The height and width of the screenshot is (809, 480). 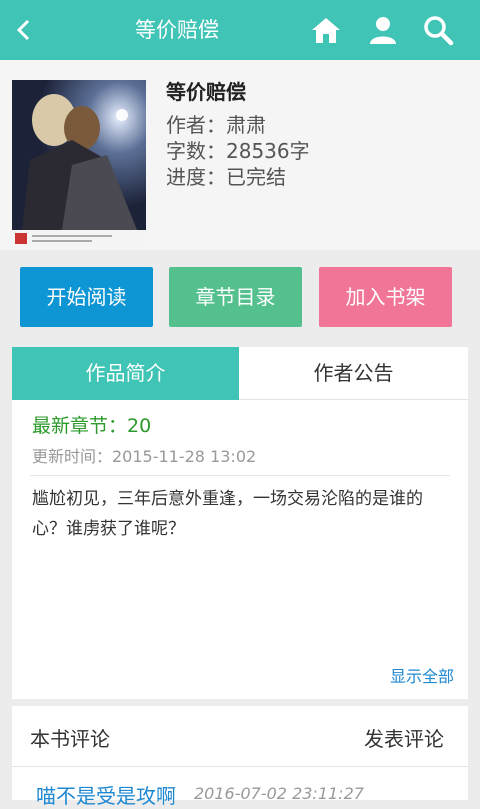 I want to click on comments-card: 本书评论 发表评论 喵不是受是攻啊 2016-07-02 23:11:27, so click(x=240, y=757).